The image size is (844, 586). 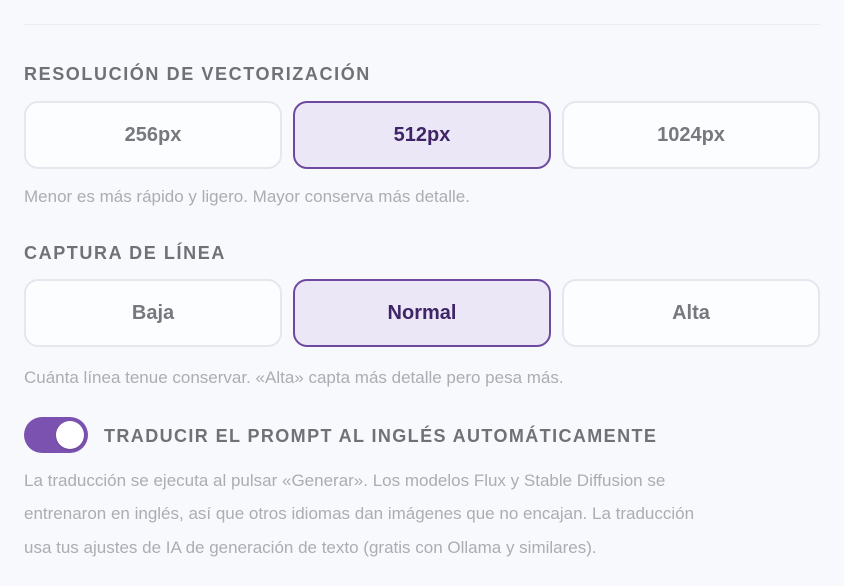 What do you see at coordinates (691, 313) in the screenshot?
I see `line-capture-option-alta: Alta` at bounding box center [691, 313].